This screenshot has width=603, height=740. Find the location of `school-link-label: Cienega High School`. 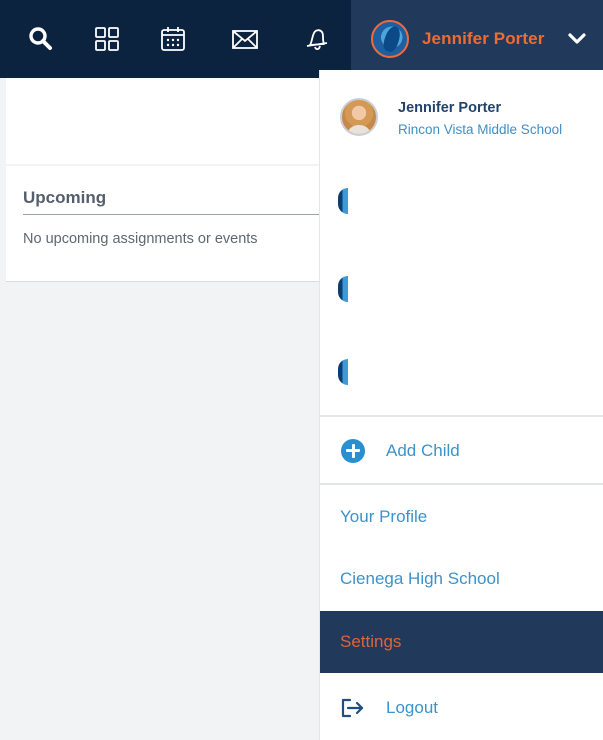

school-link-label: Cienega High School is located at coordinates (420, 578).